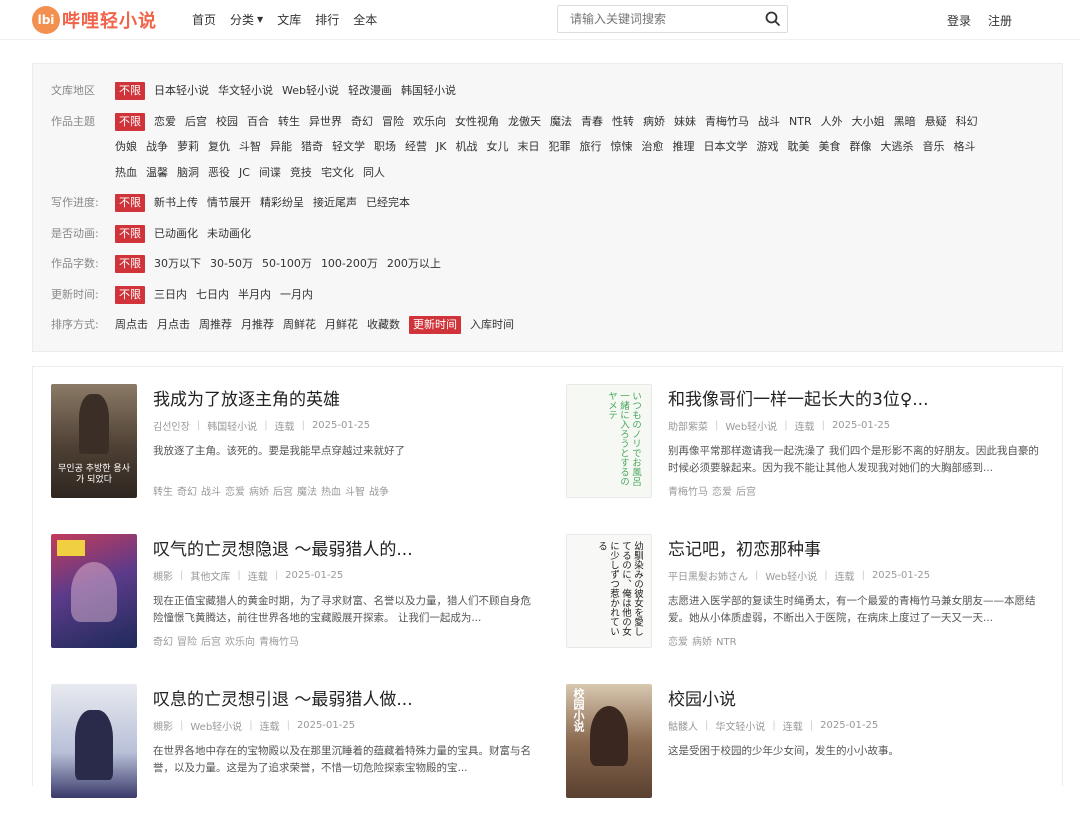 The height and width of the screenshot is (814, 1080). Describe the element at coordinates (165, 122) in the screenshot. I see `filter-option: 恋爱` at that location.